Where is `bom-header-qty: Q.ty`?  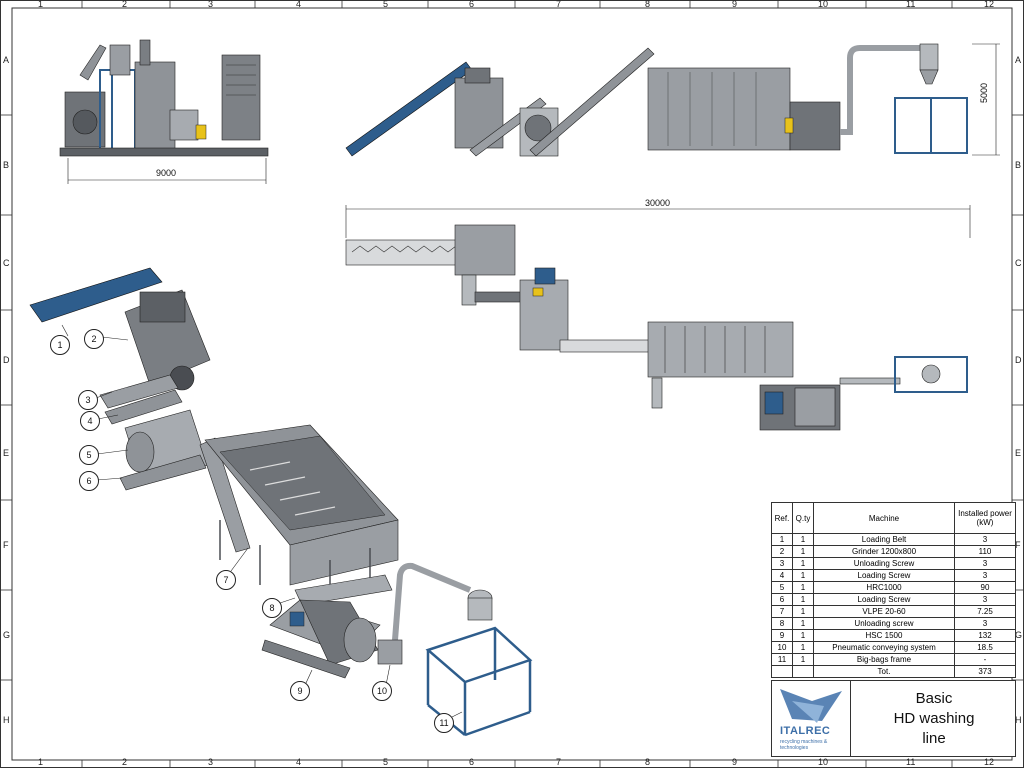
bom-header-qty: Q.ty is located at coordinates (803, 518).